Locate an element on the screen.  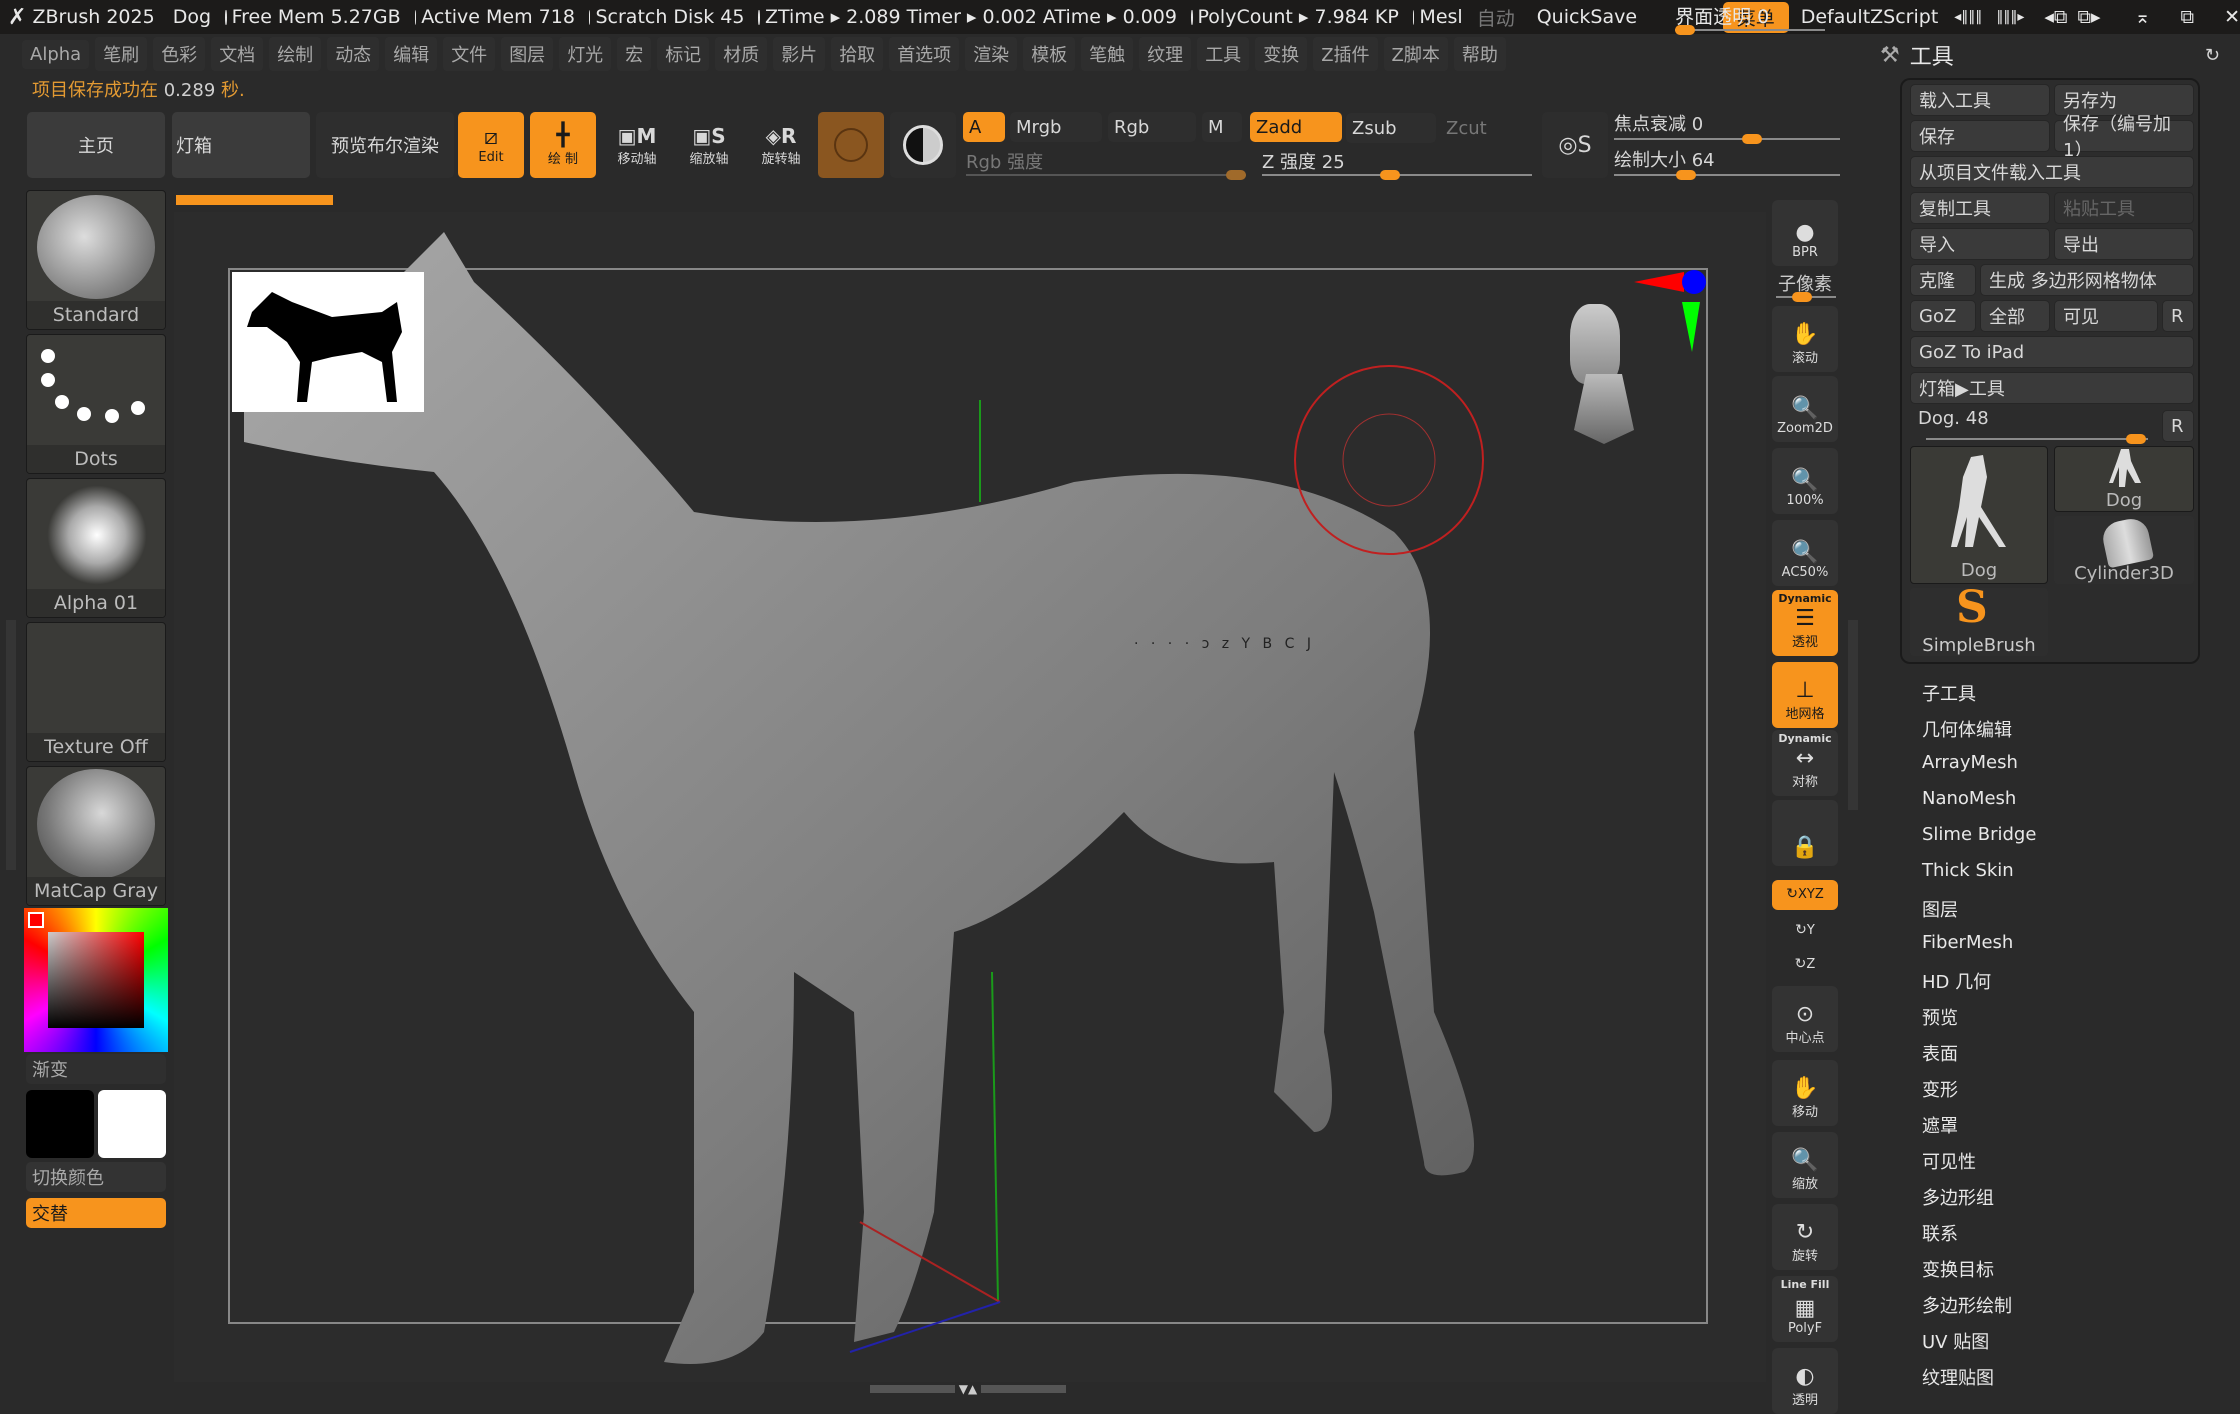
subpalette-item: 可见性 is located at coordinates (1949, 1161).